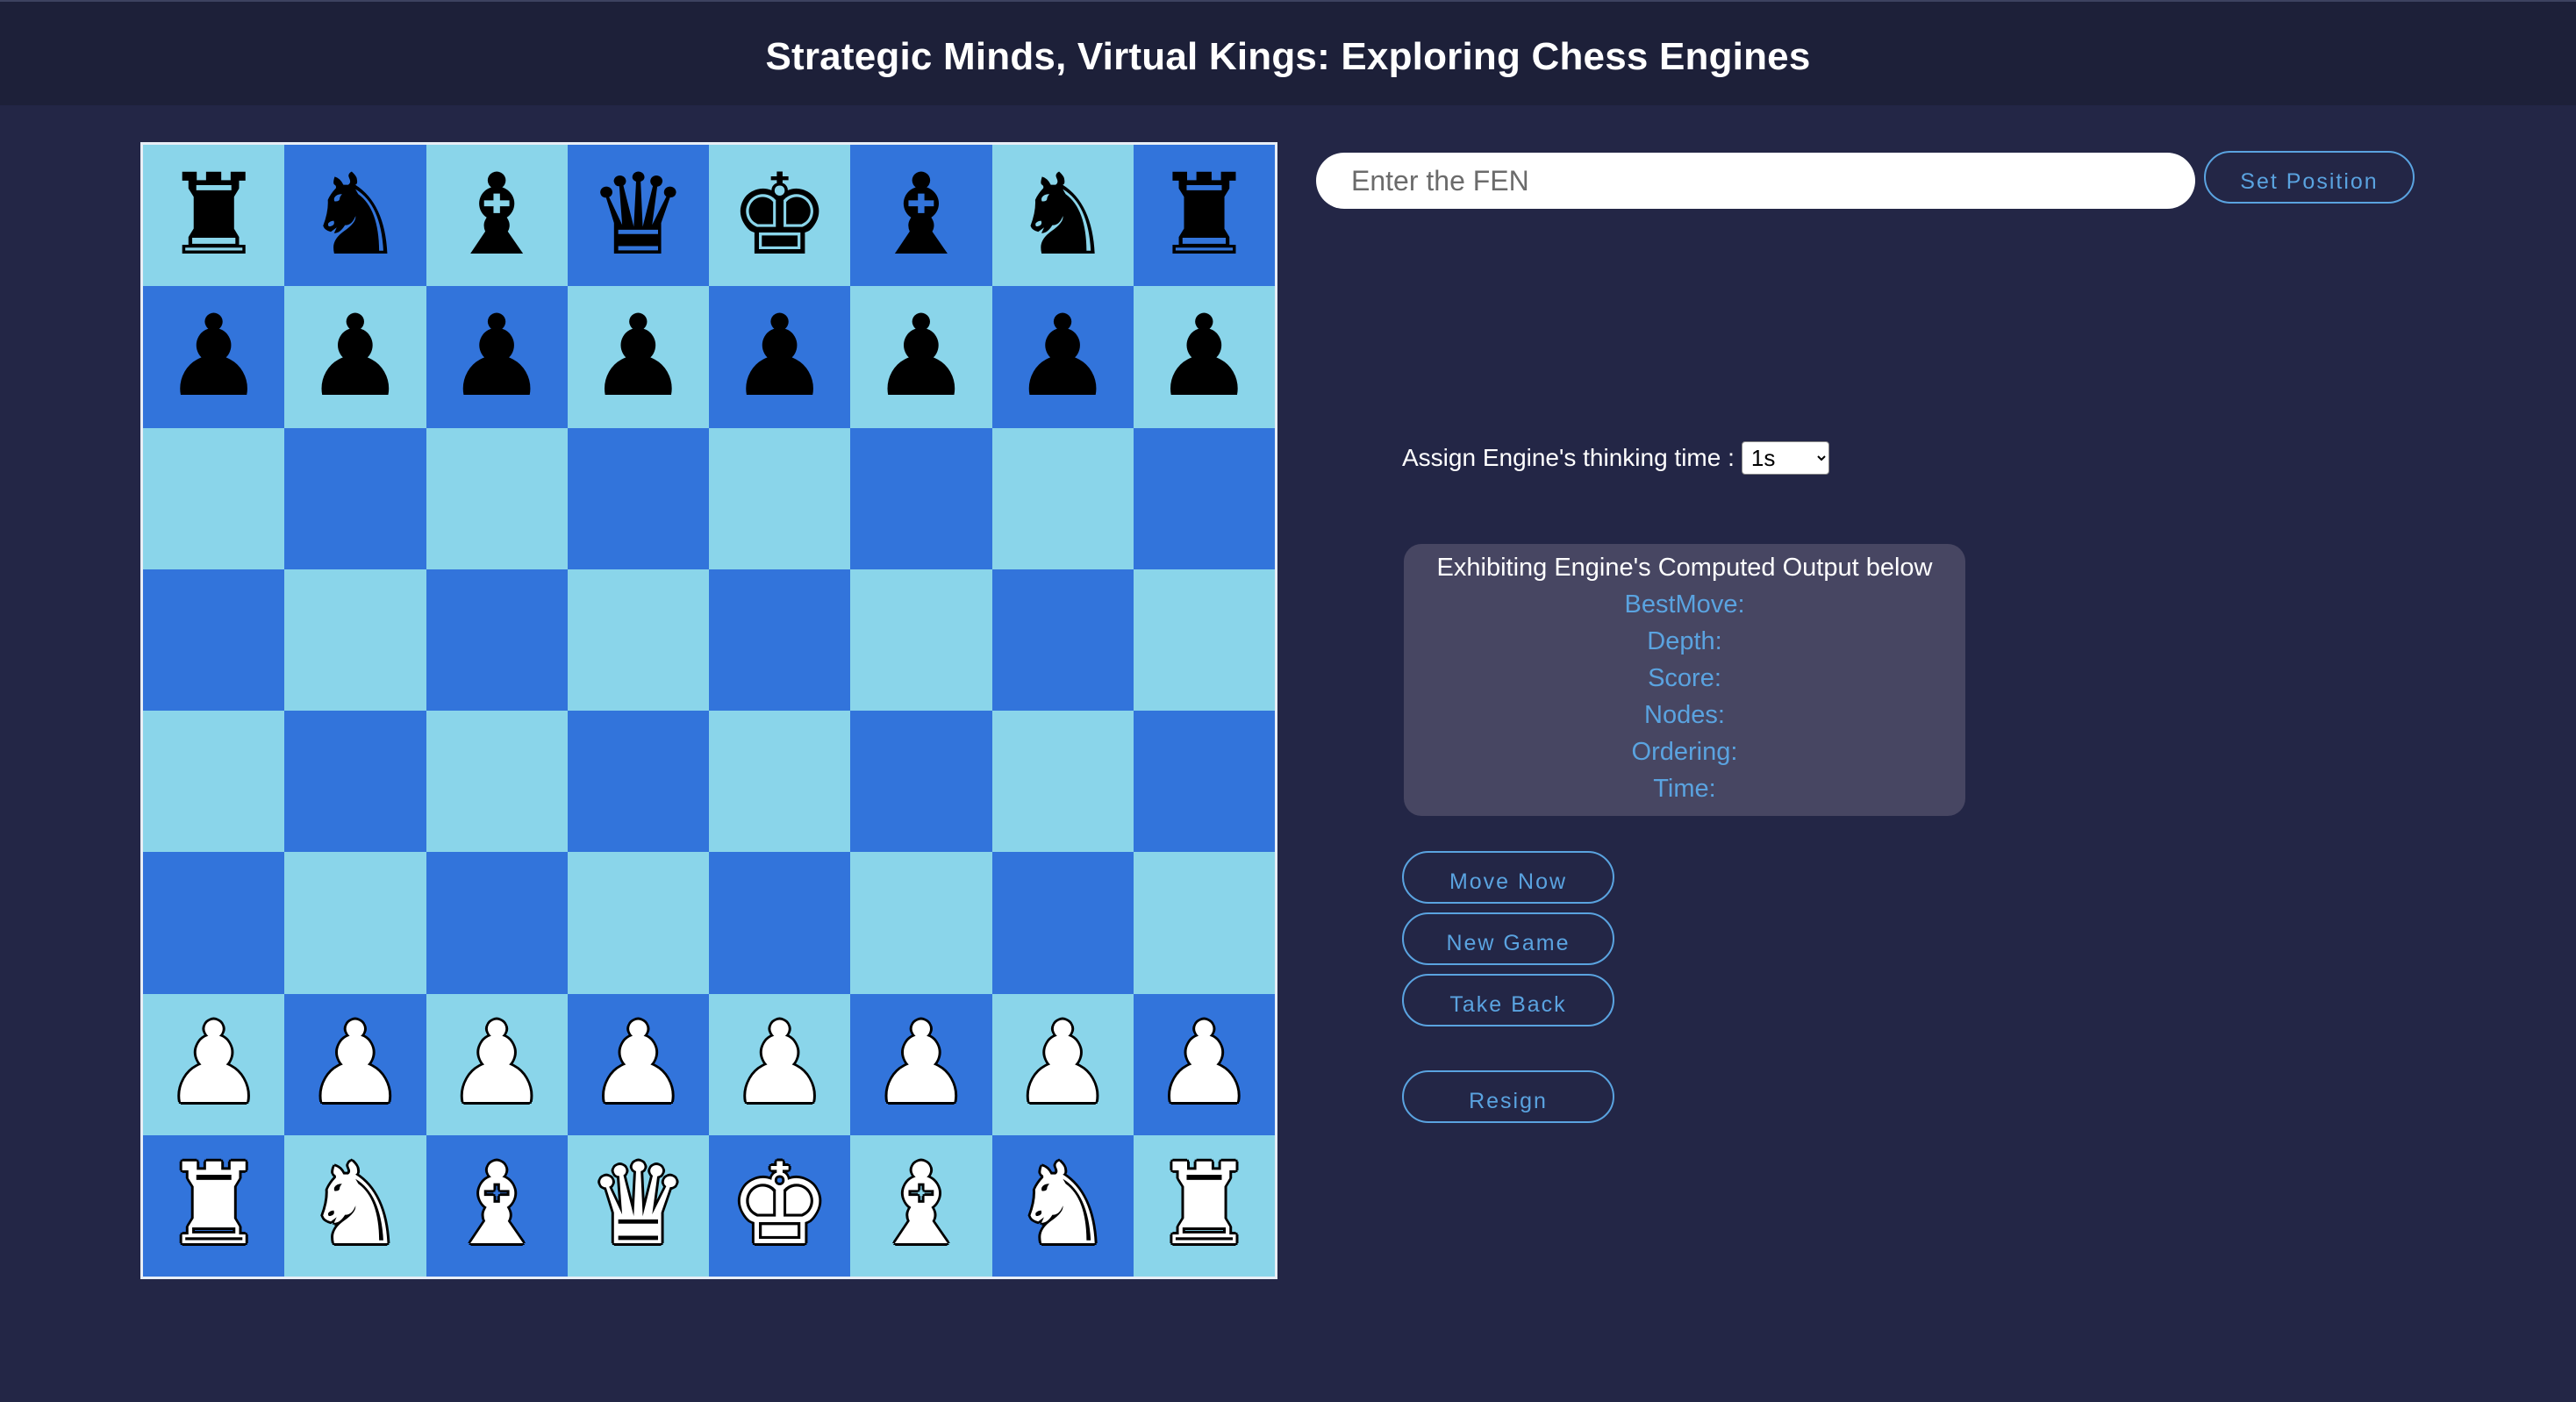 The image size is (2576, 1402). What do you see at coordinates (355, 357) in the screenshot?
I see `square-b7: ♟` at bounding box center [355, 357].